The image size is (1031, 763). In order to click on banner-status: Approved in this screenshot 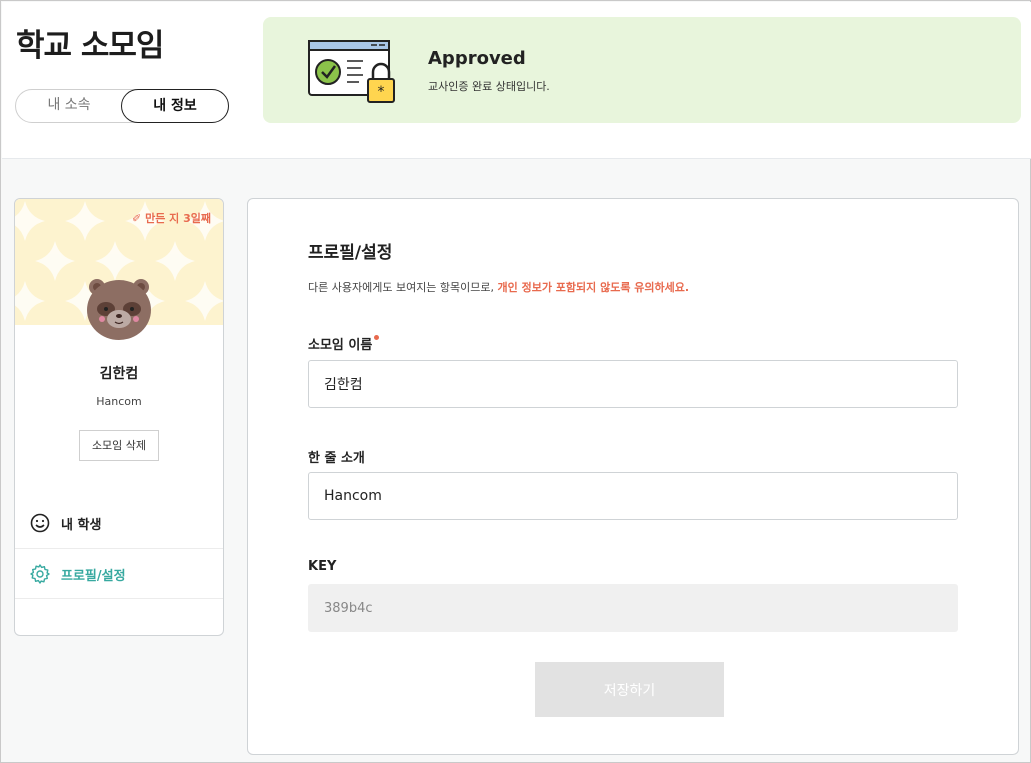, I will do `click(477, 58)`.